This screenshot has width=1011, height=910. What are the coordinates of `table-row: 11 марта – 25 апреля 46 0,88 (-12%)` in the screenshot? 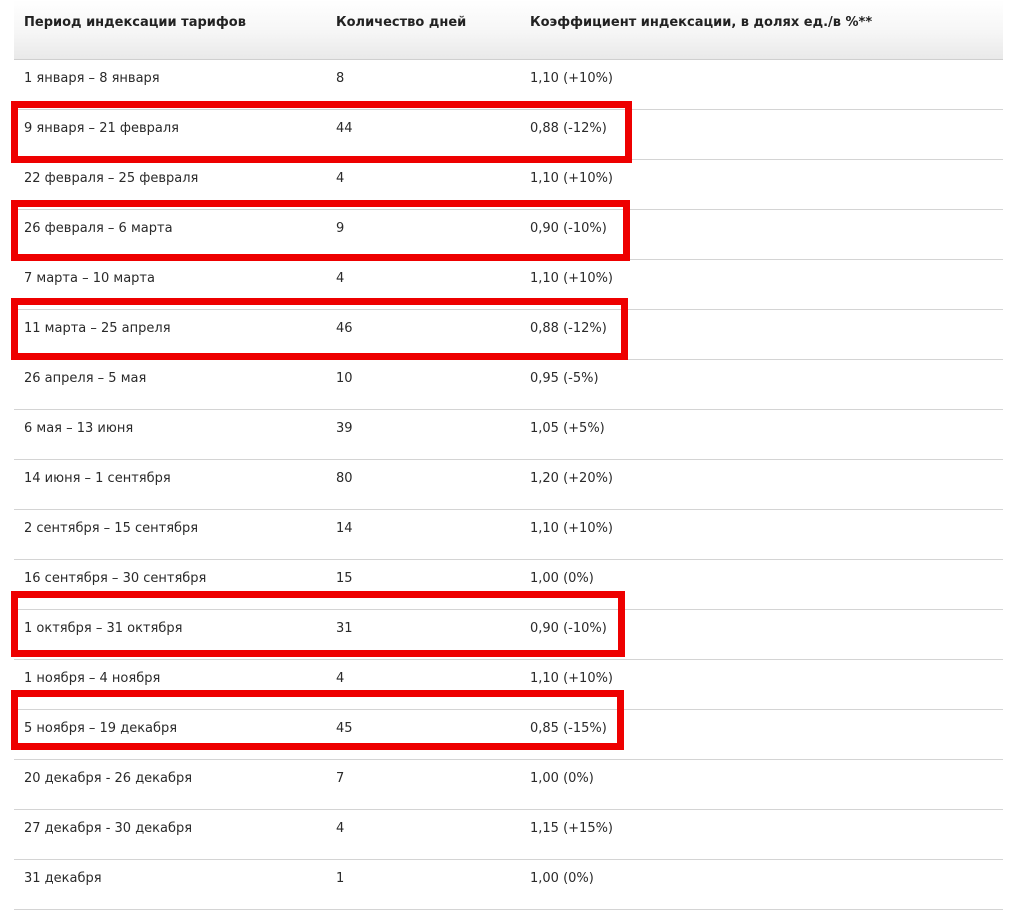 It's located at (508, 335).